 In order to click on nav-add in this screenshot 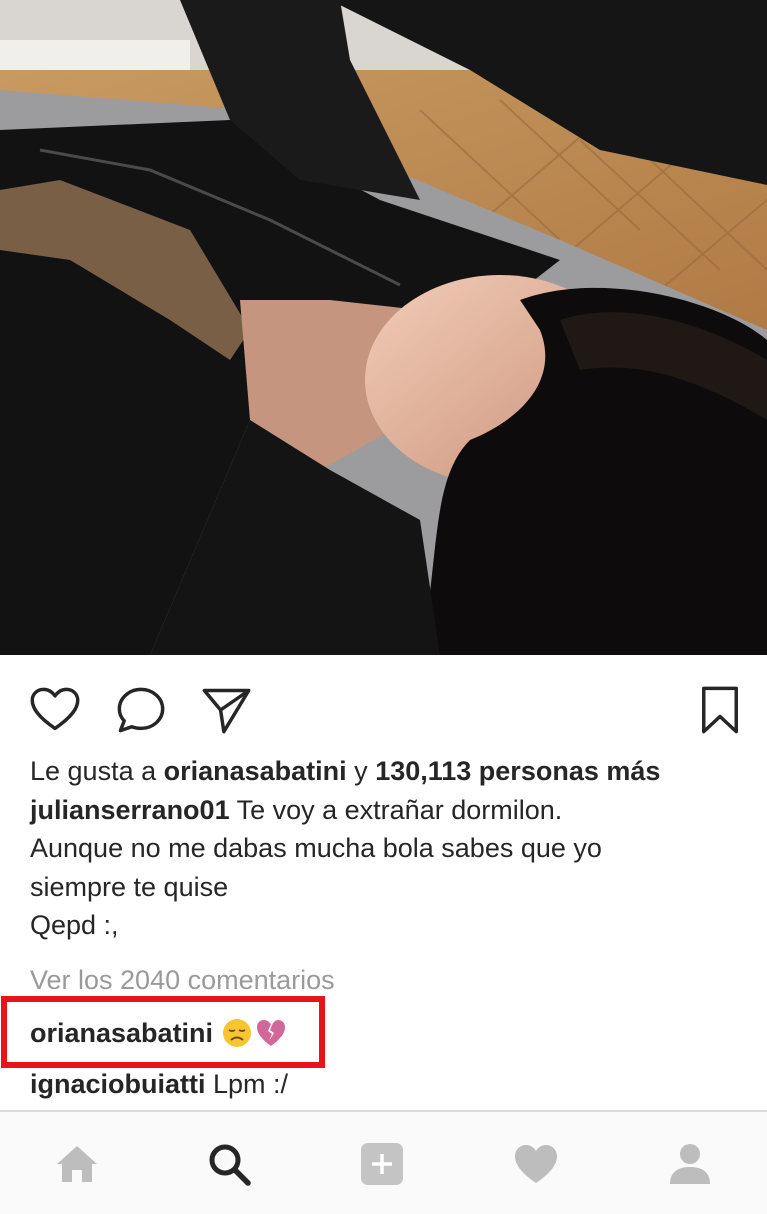, I will do `click(382, 1164)`.